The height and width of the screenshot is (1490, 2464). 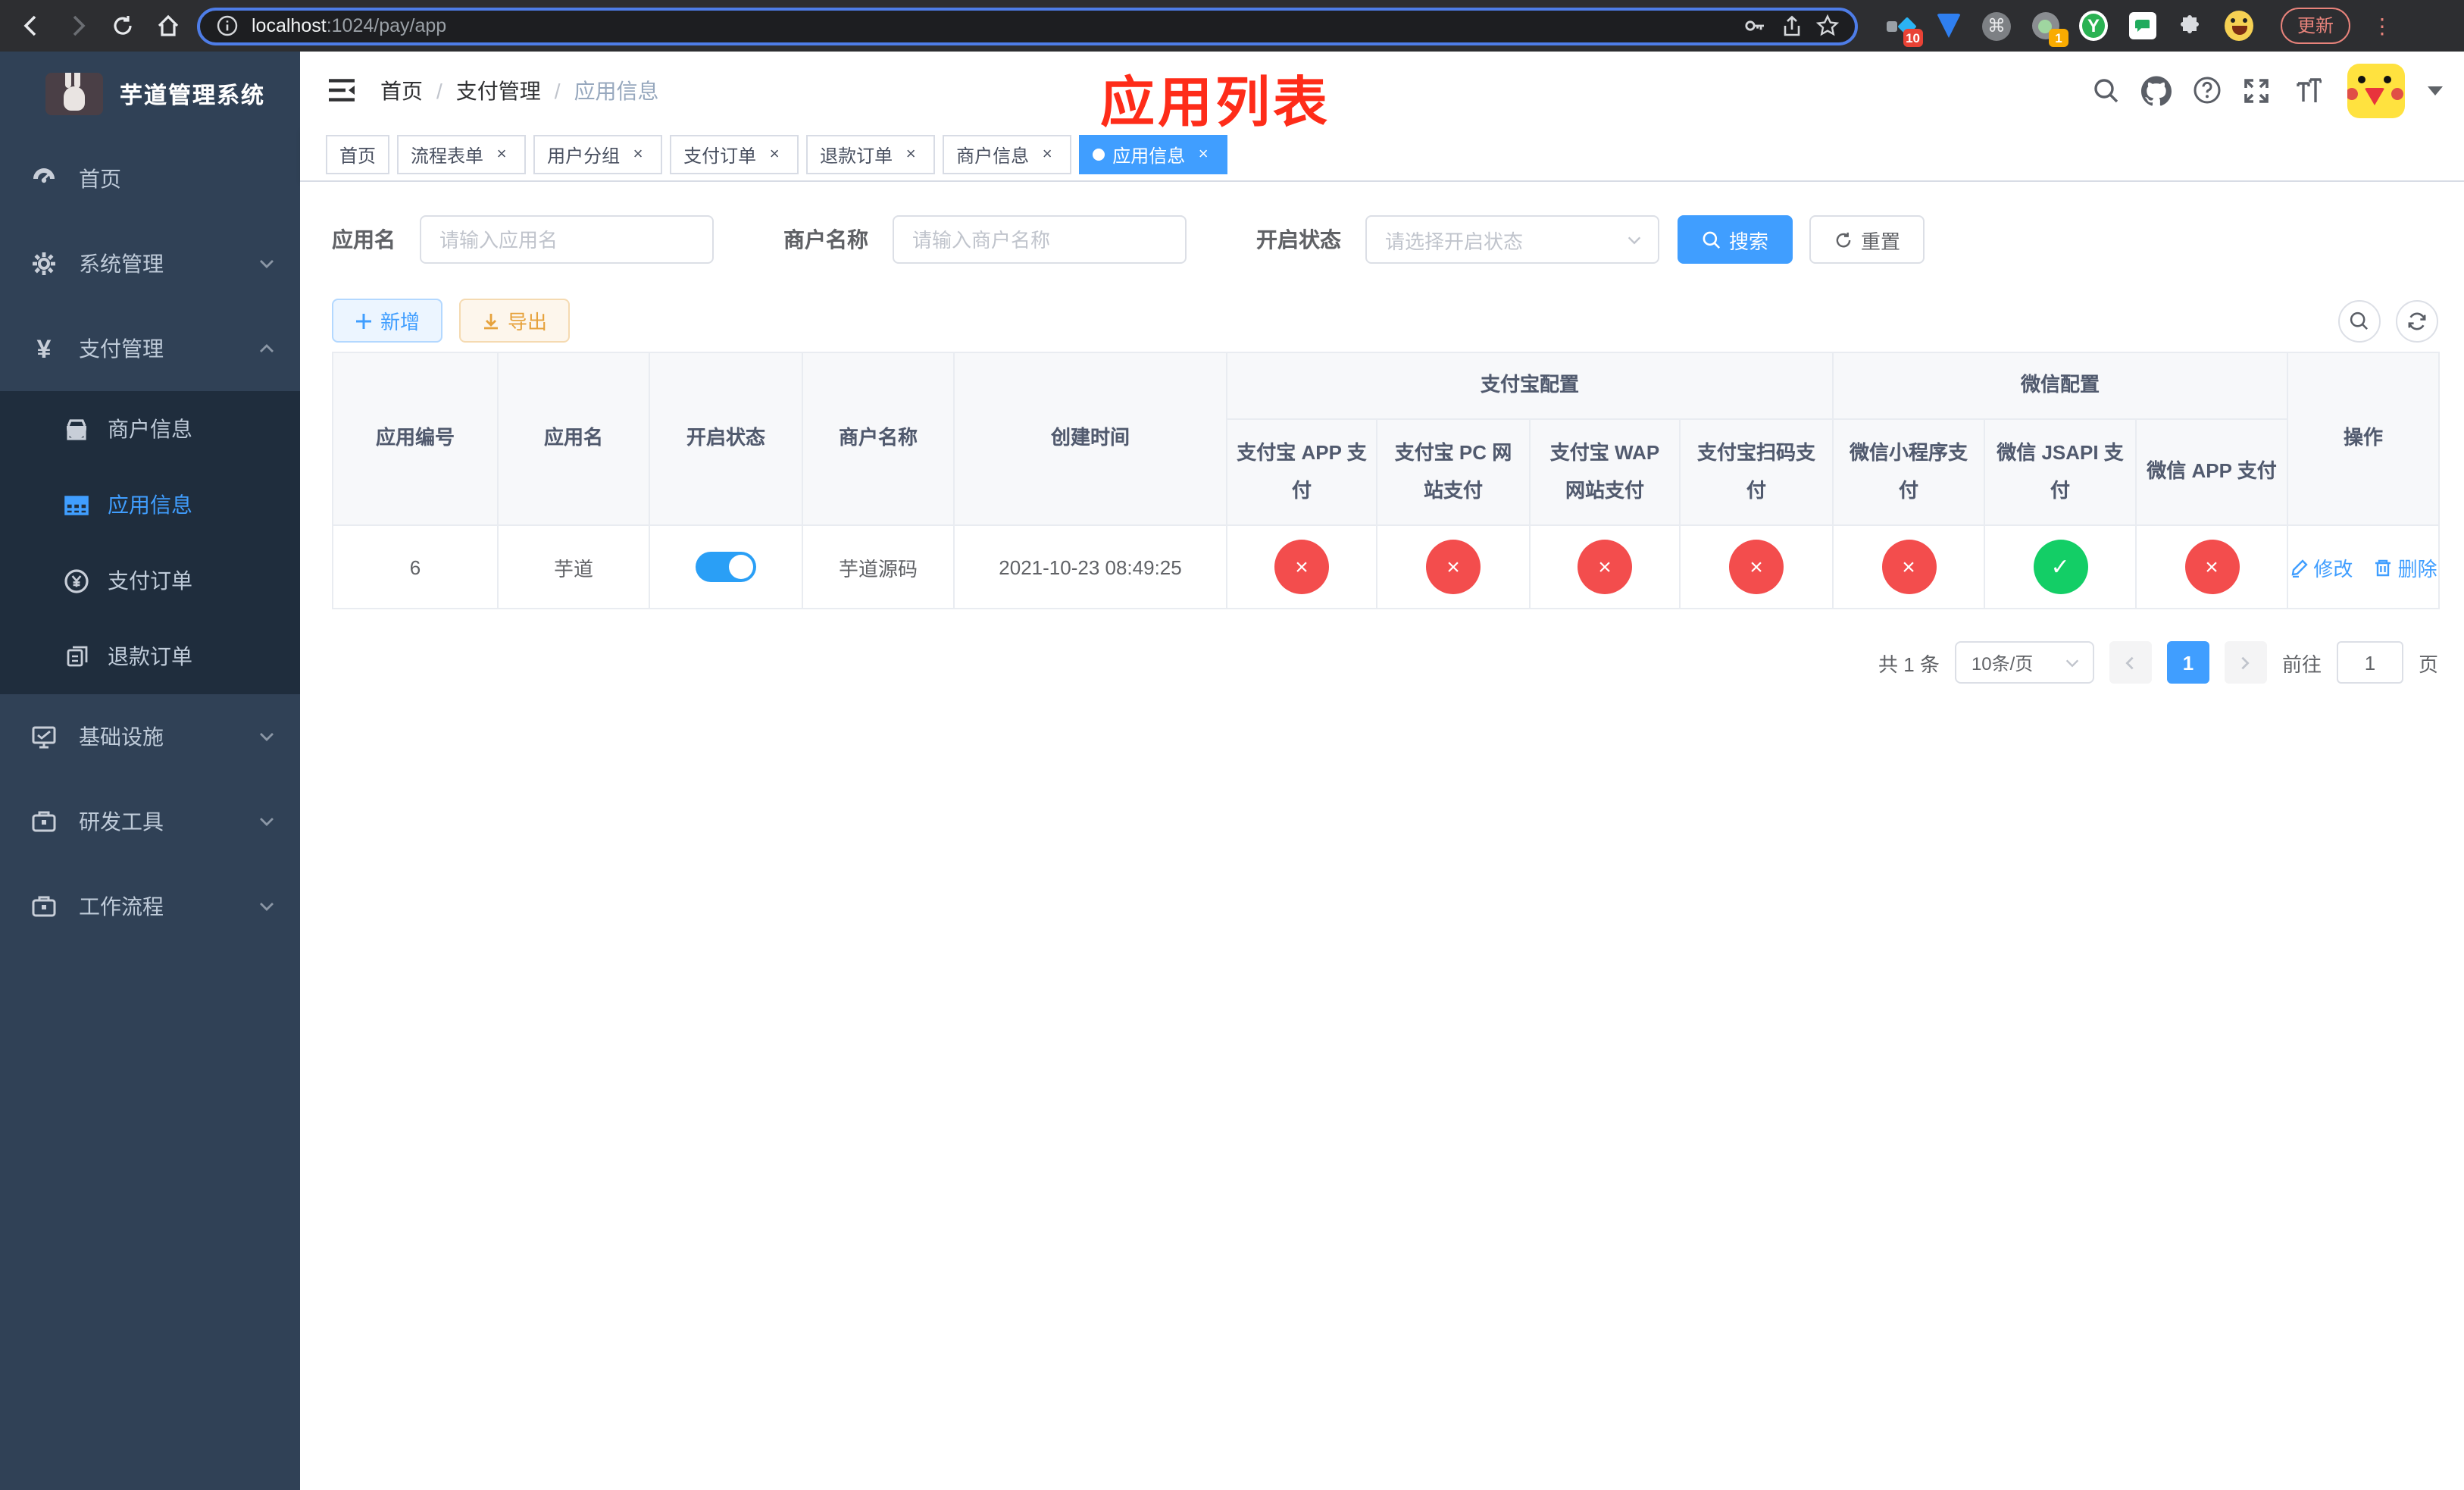 I want to click on download-icon, so click(x=491, y=321).